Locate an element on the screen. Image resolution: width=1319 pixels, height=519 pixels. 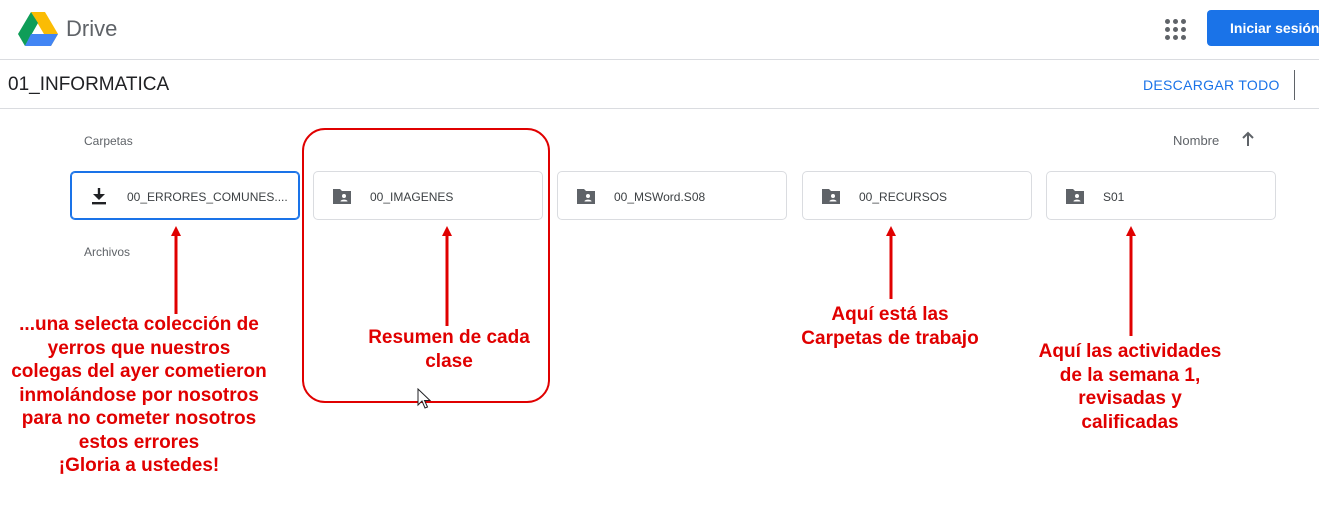
toolbar-divider is located at coordinates (1294, 85).